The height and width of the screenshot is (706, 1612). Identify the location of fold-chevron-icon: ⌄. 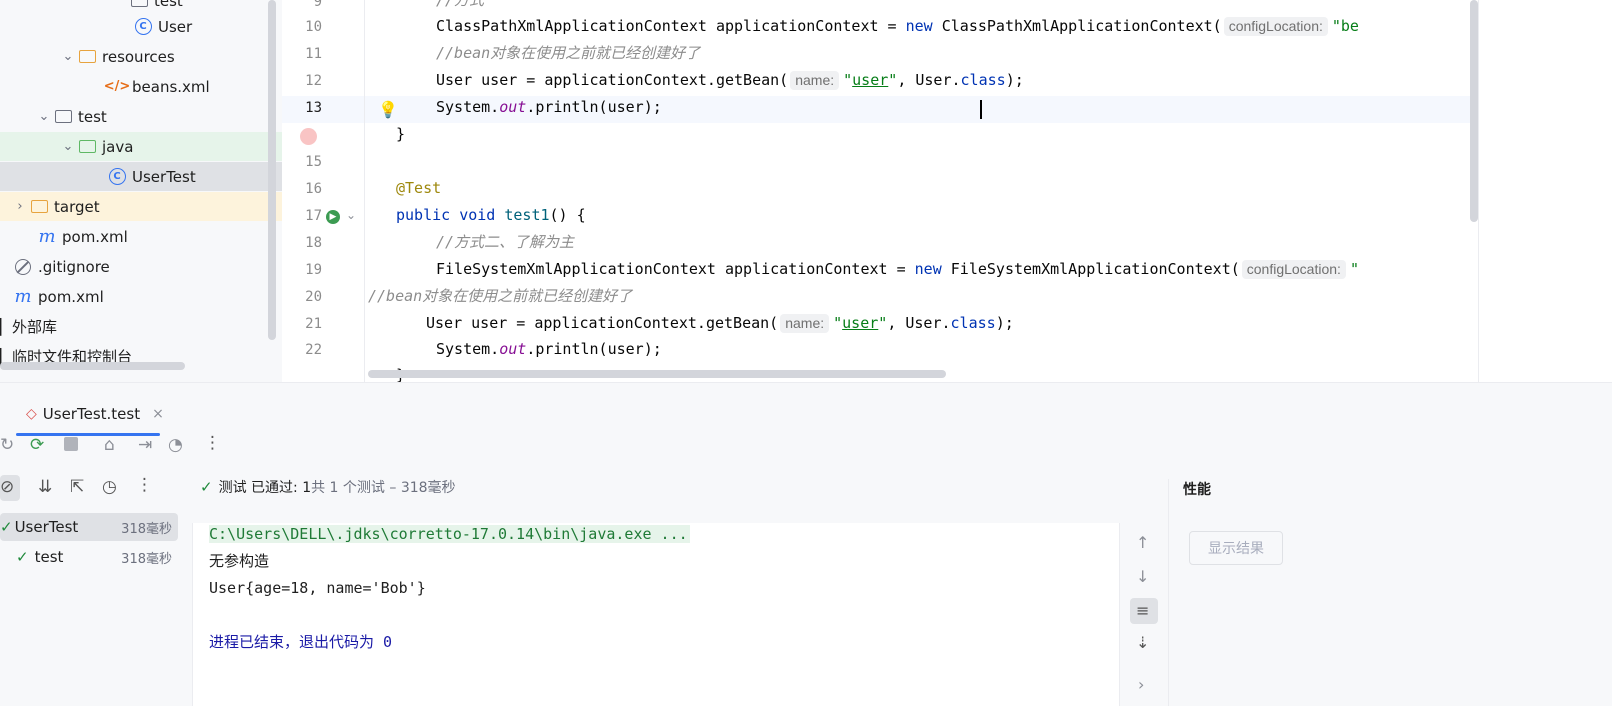
(351, 215).